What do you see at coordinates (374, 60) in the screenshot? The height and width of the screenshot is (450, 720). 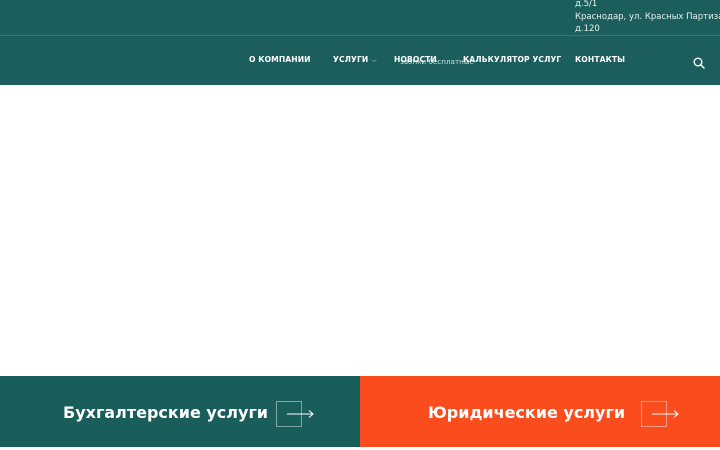 I see `chevron-down-icon: ⌵` at bounding box center [374, 60].